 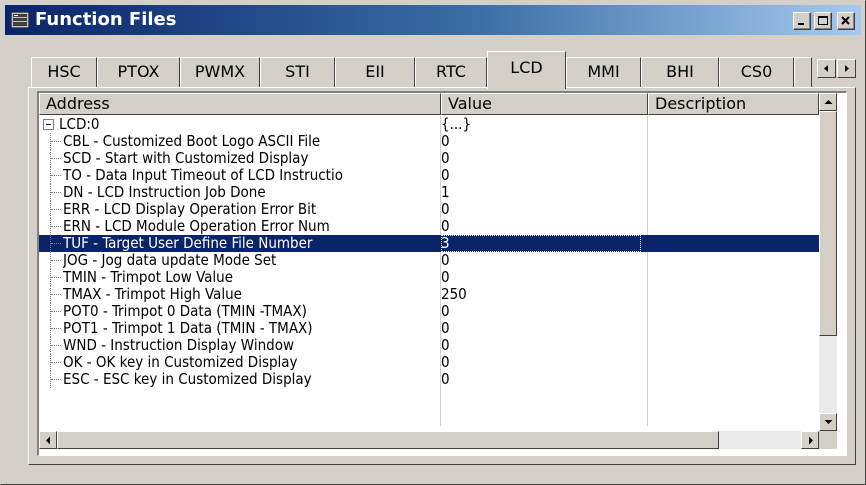 What do you see at coordinates (828, 102) in the screenshot?
I see `scroll-up-button` at bounding box center [828, 102].